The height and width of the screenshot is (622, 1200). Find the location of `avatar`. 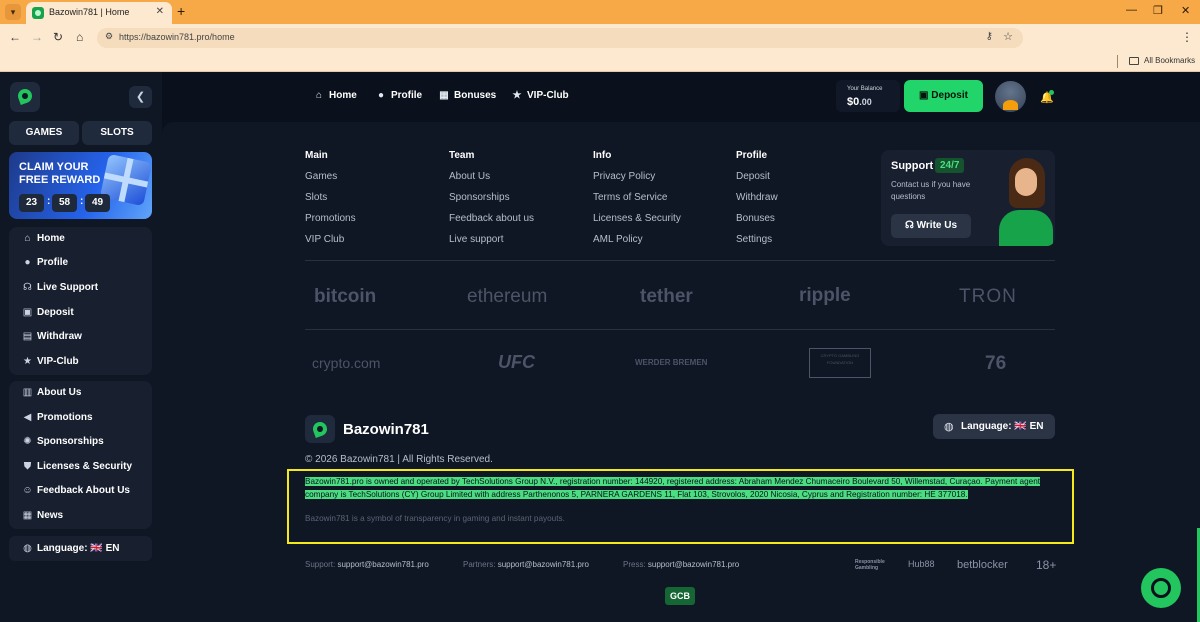

avatar is located at coordinates (1010, 96).